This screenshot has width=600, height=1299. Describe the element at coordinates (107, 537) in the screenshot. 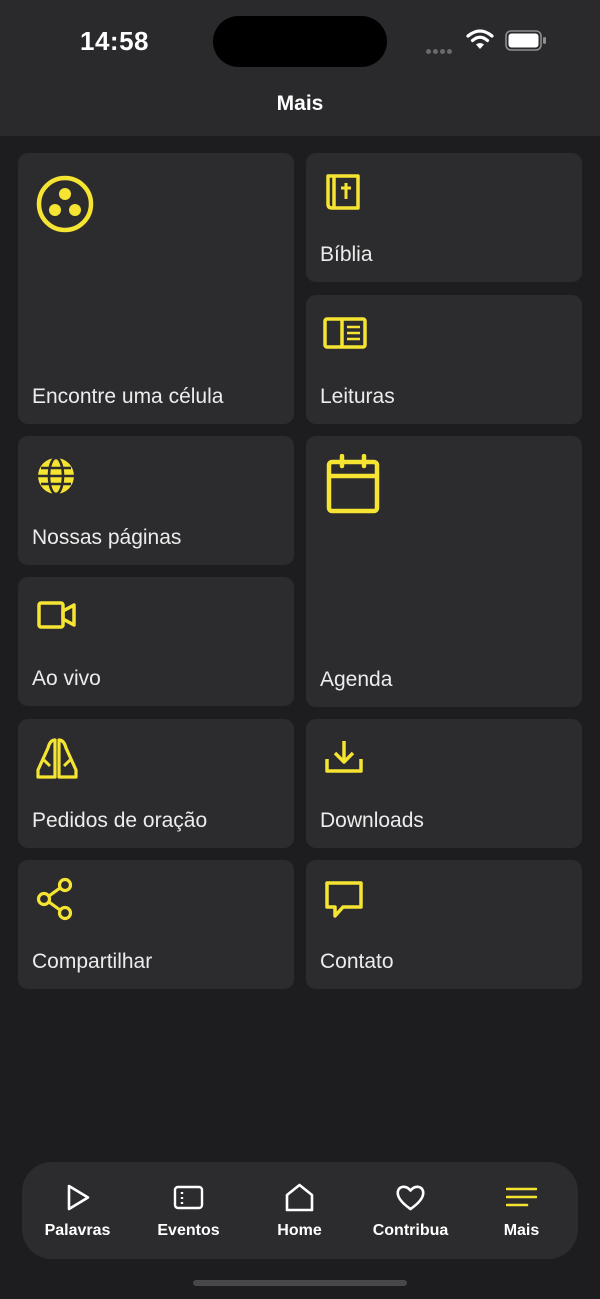

I see `tile-label: Nossas páginas` at that location.